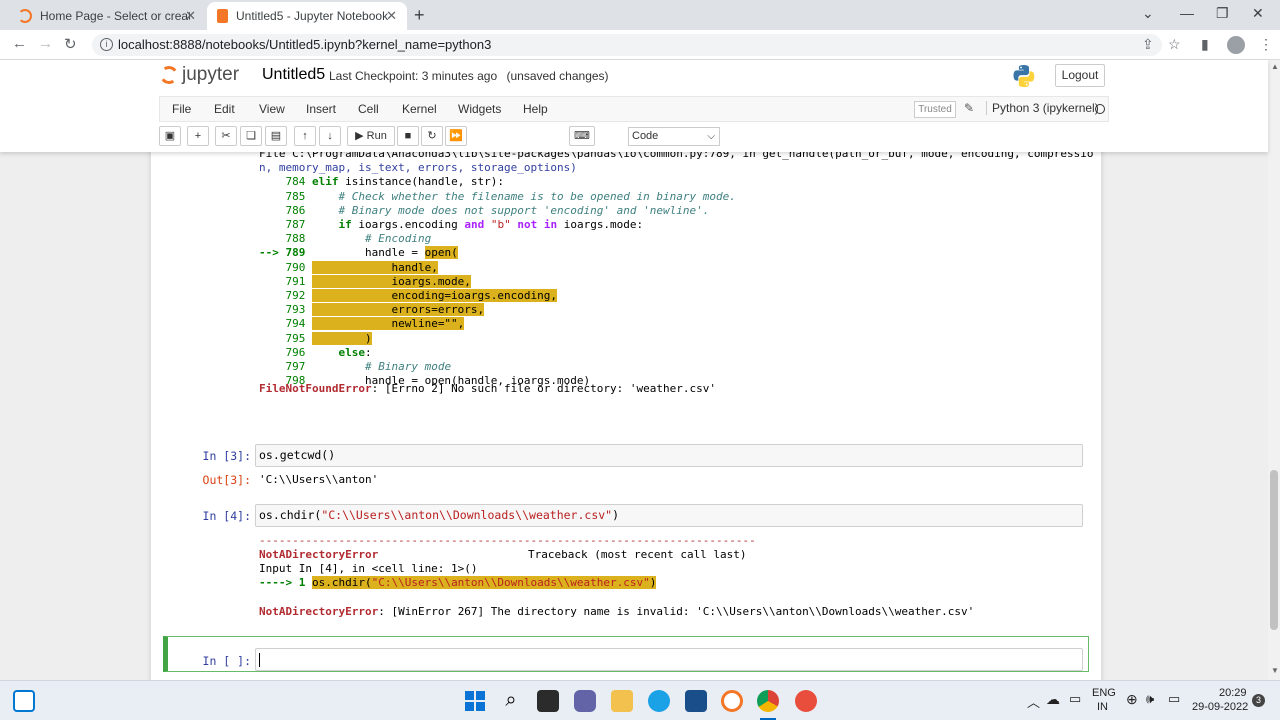 Image resolution: width=1280 pixels, height=720 pixels. I want to click on empty-code-input, so click(669, 659).